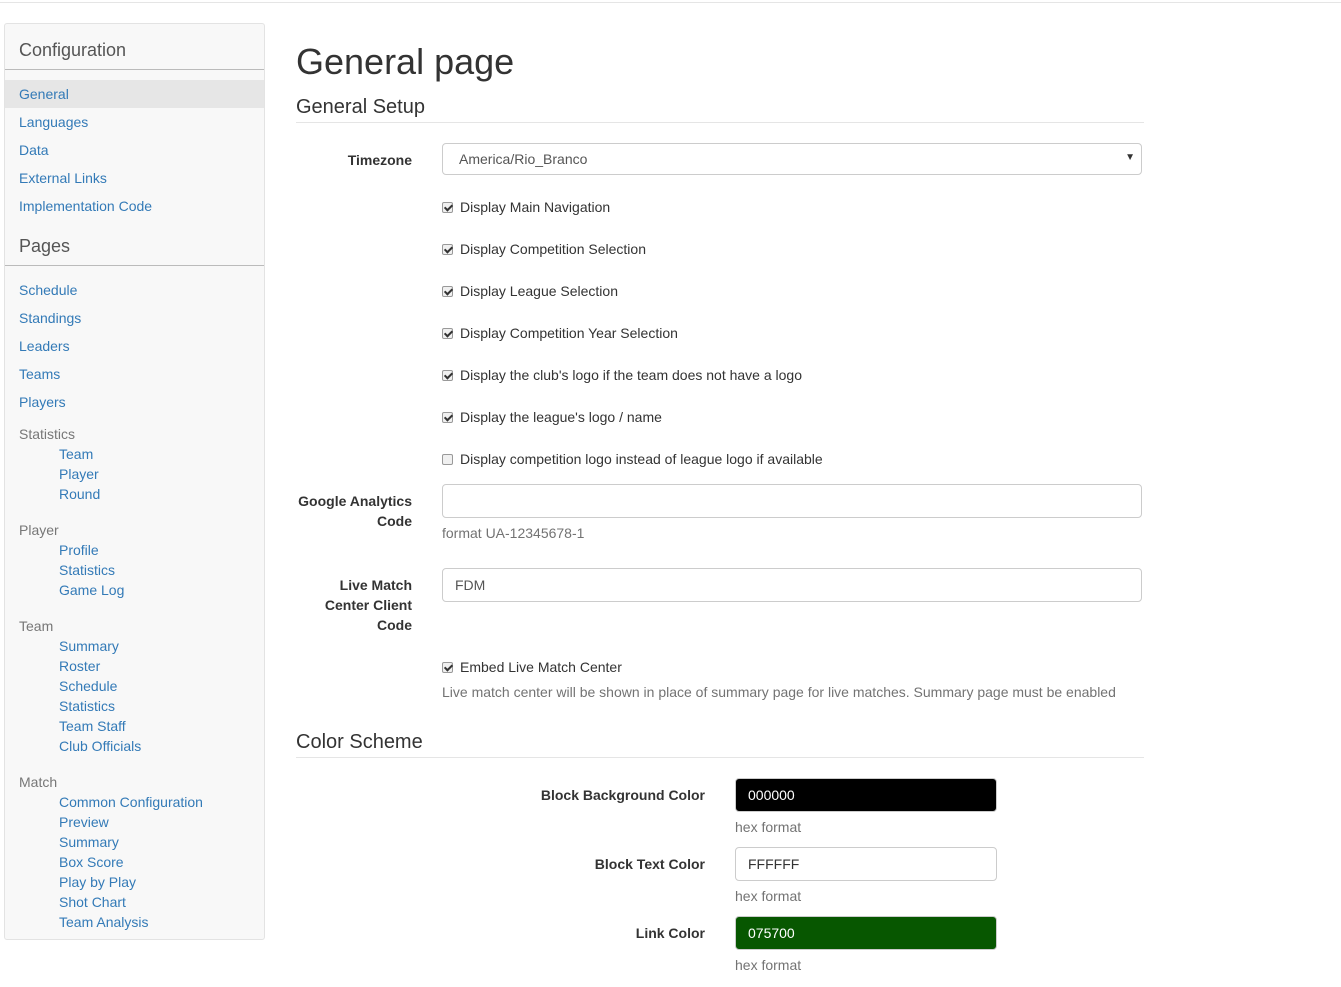  Describe the element at coordinates (649, 864) in the screenshot. I see `block-text-color-label: Block Text Color` at that location.